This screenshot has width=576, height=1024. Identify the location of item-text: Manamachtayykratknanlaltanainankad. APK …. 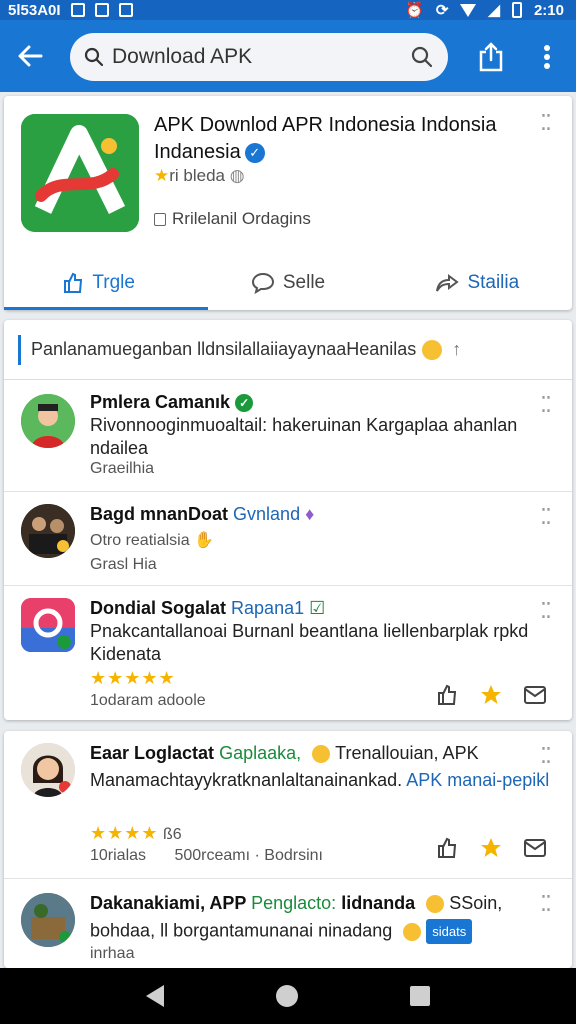
(320, 780).